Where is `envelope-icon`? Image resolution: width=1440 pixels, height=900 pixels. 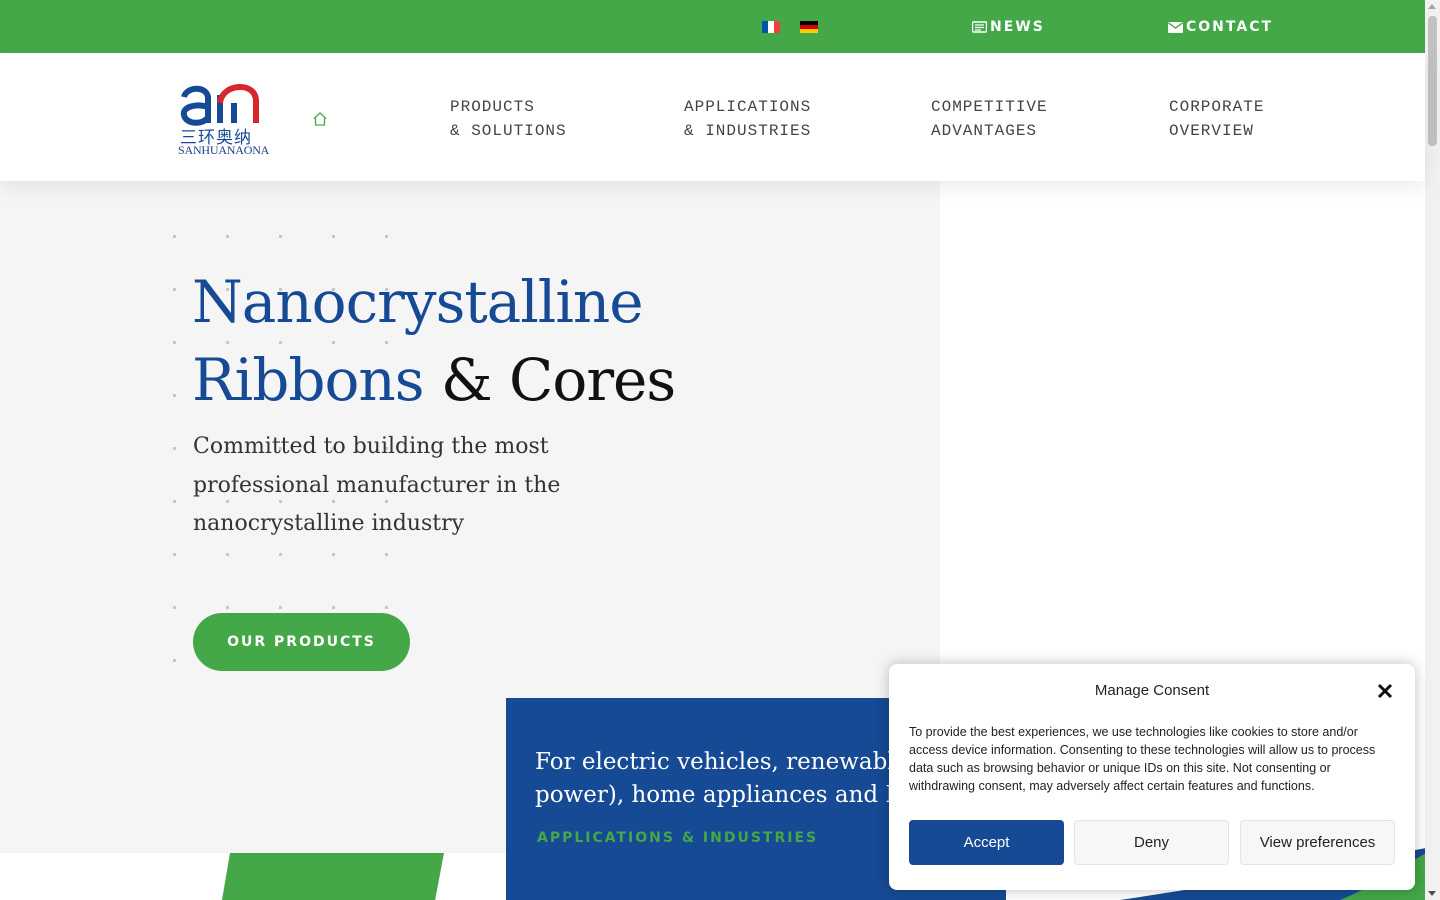
envelope-icon is located at coordinates (1175, 27).